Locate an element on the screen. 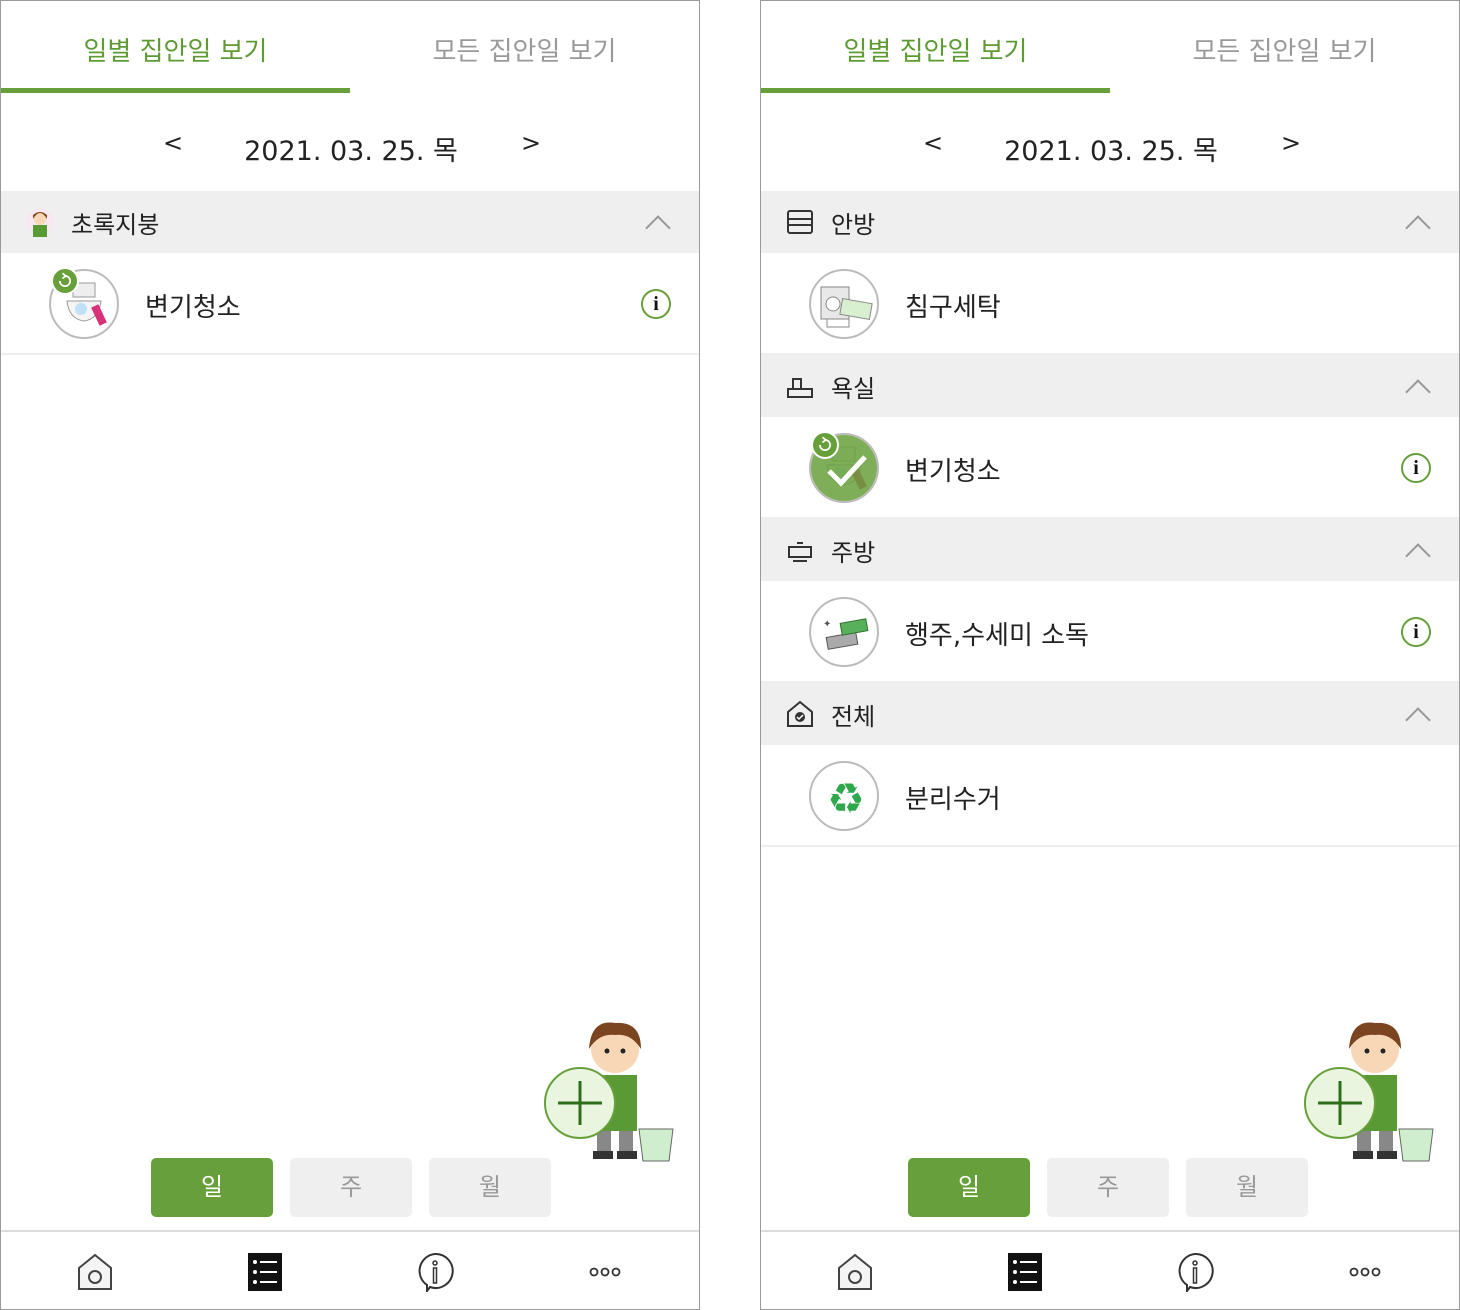  member-avatar-icon is located at coordinates (40, 222).